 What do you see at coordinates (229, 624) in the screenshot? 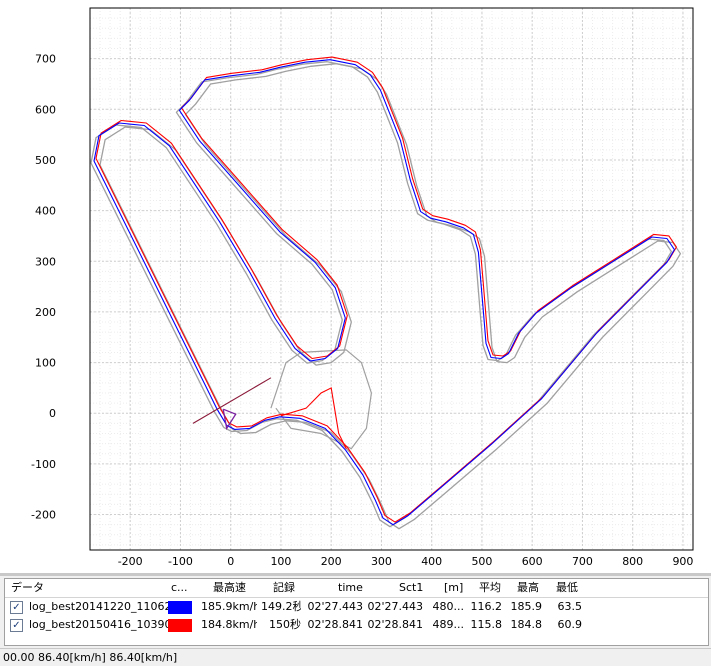
I see `row-max-speed: 184.8km/h` at bounding box center [229, 624].